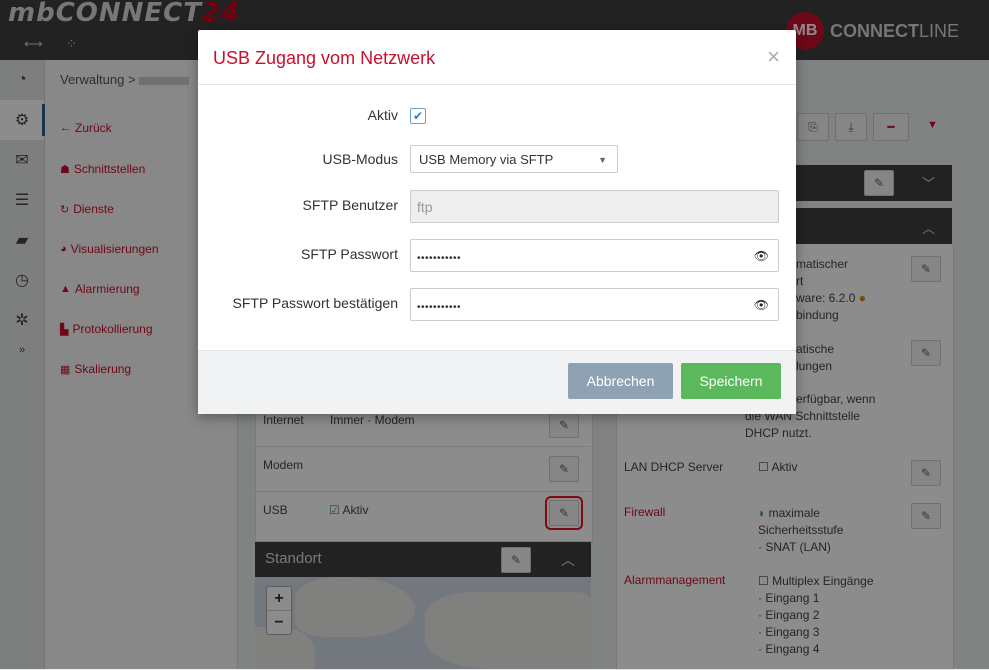  I want to click on dialog-header: USB Zugang vom Netzwerk ×, so click(497, 57).